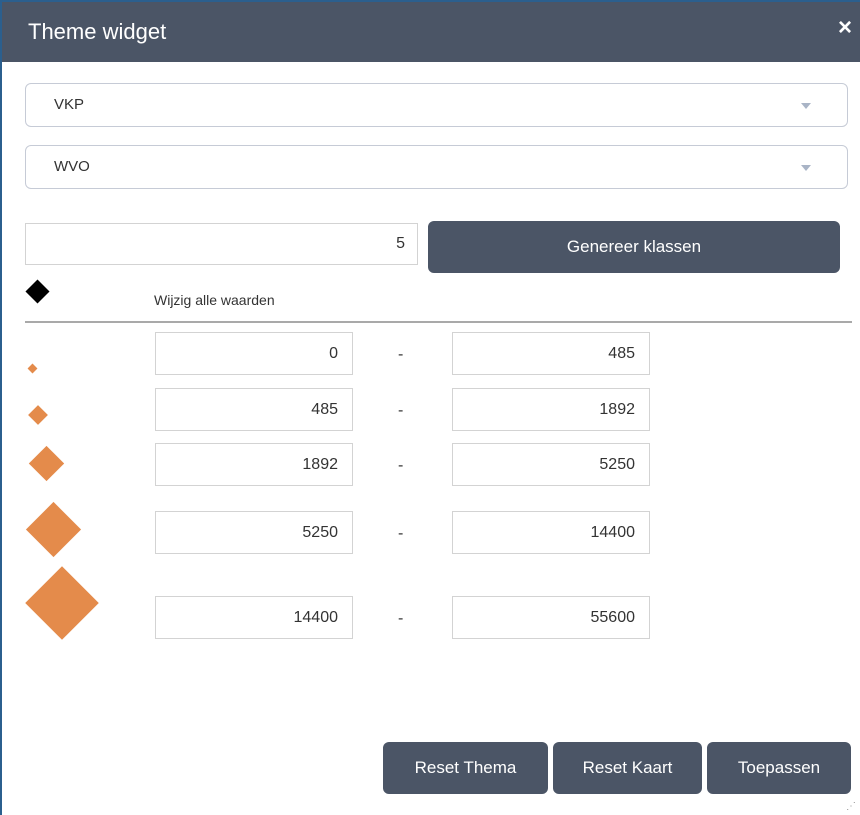  Describe the element at coordinates (627, 768) in the screenshot. I see `reset-map-button: Reset Kaart` at that location.